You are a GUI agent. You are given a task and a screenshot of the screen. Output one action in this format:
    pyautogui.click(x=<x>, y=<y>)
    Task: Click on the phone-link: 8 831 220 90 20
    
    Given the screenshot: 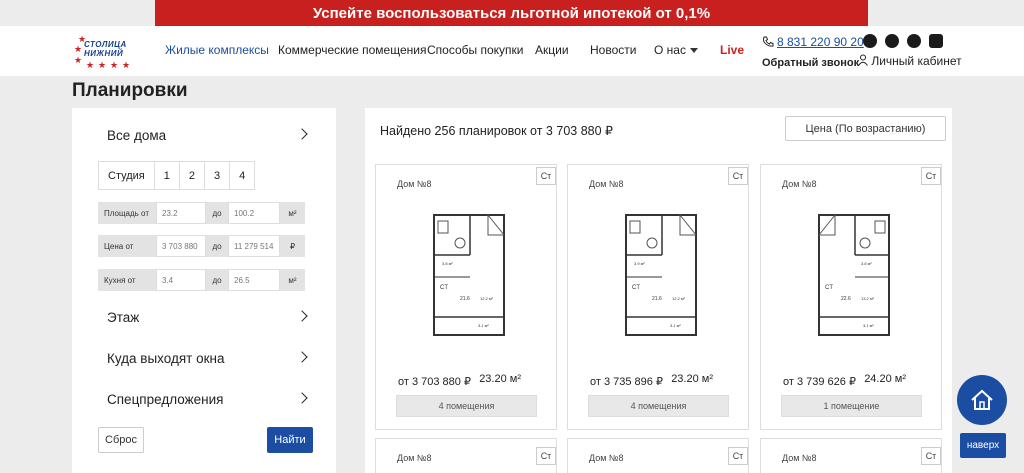 What is the action you would take?
    pyautogui.click(x=820, y=42)
    